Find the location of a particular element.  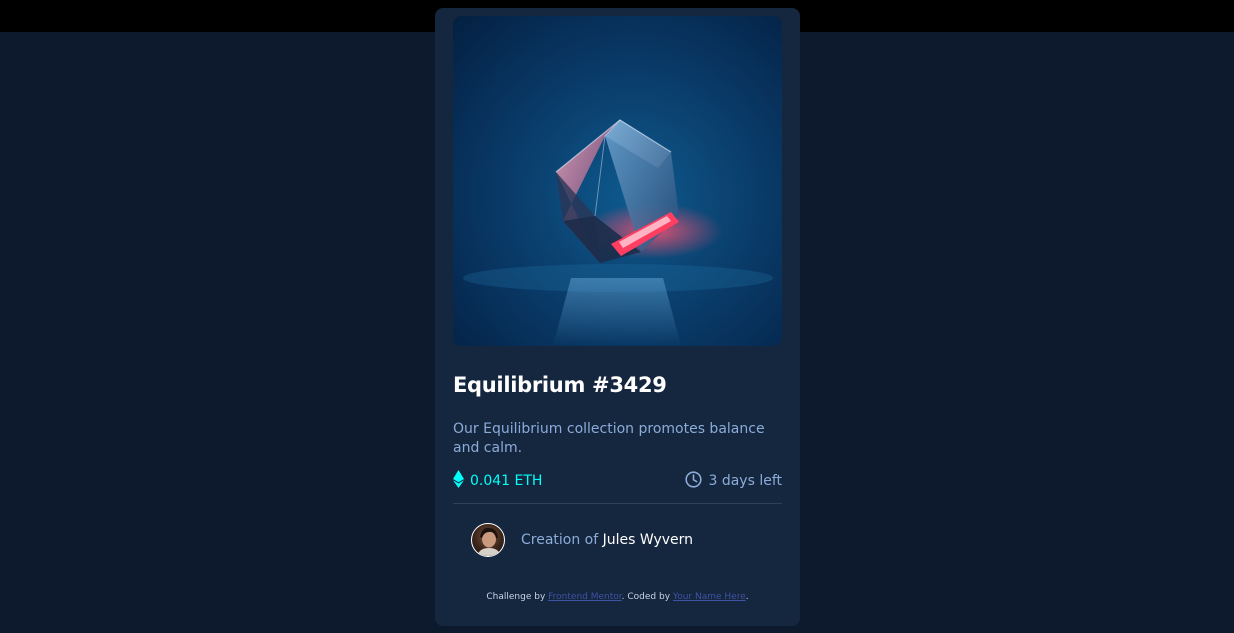

creator-row: Creation of Jules Wyvern is located at coordinates (582, 540).